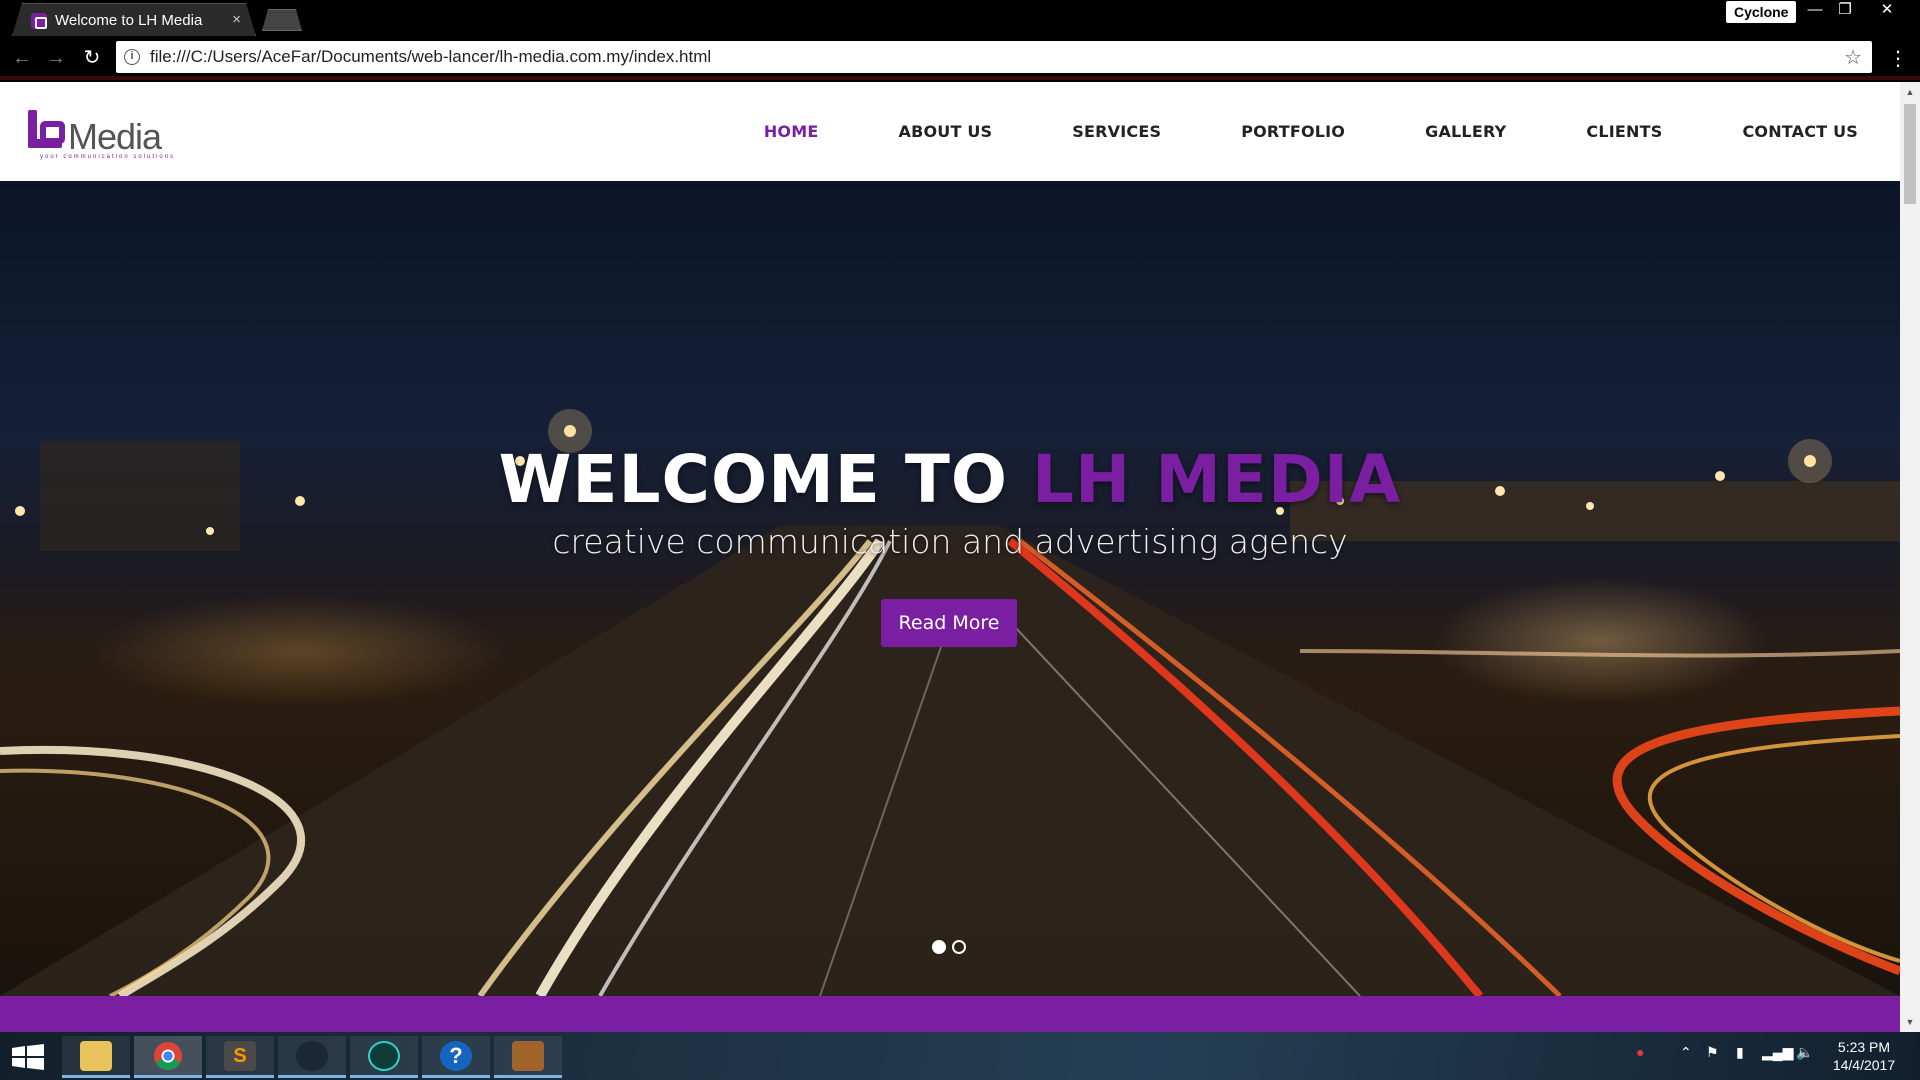  Describe the element at coordinates (56, 58) in the screenshot. I see `forward-button: →` at that location.